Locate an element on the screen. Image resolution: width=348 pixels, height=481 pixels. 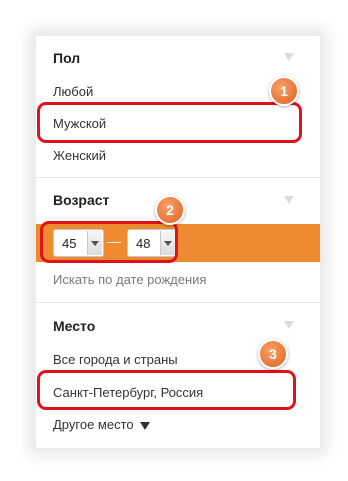
caret-down-icon is located at coordinates (144, 425).